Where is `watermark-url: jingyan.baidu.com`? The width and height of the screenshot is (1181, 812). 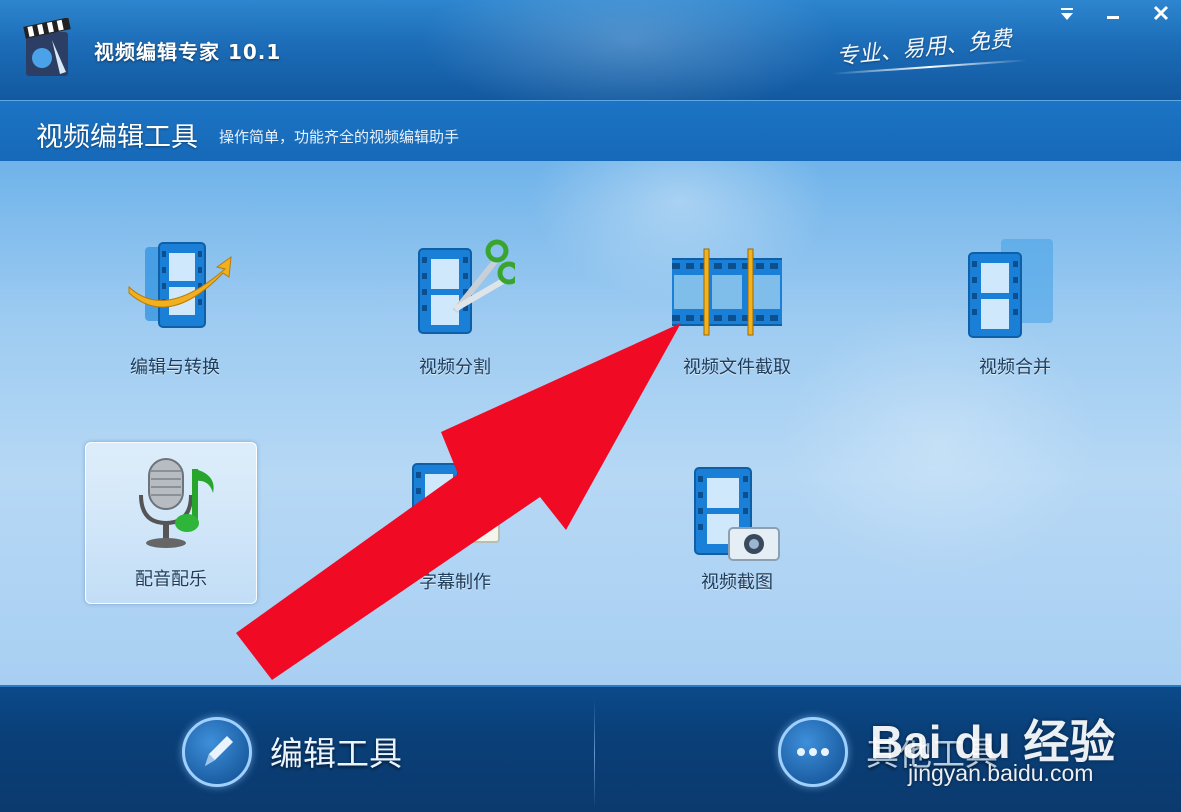 watermark-url: jingyan.baidu.com is located at coordinates (1001, 773).